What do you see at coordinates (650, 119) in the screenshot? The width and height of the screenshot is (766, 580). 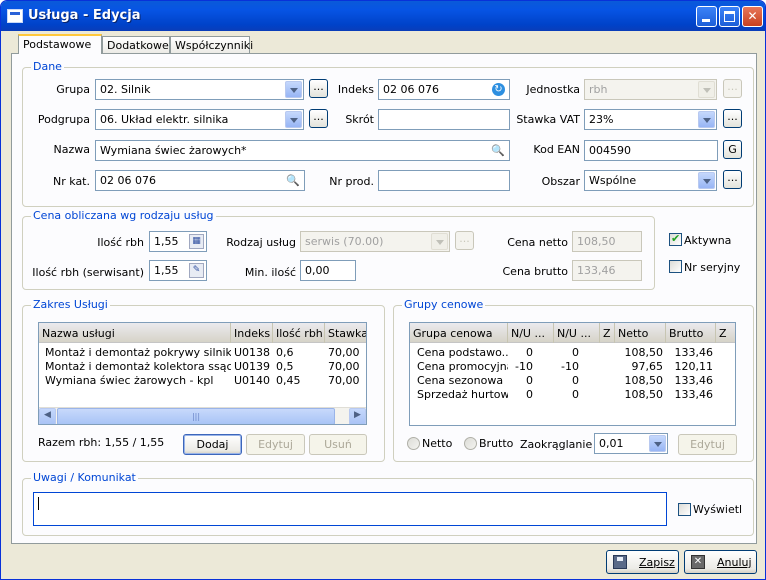 I see `stawka-vat-combo: 23%` at bounding box center [650, 119].